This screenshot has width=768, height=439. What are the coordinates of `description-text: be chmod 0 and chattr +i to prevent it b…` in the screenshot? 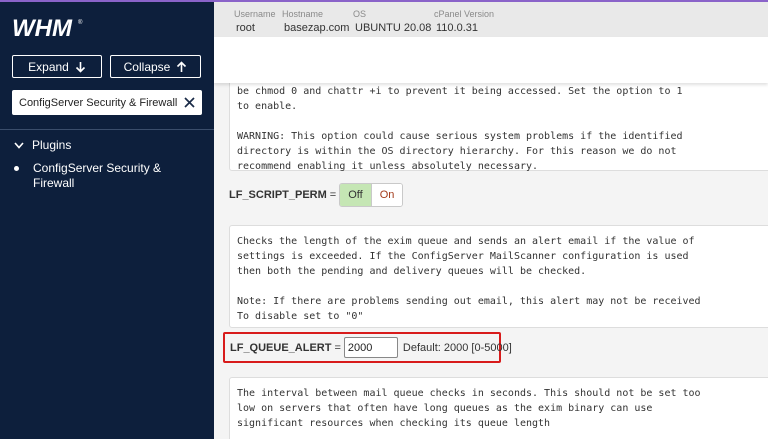 It's located at (460, 129).